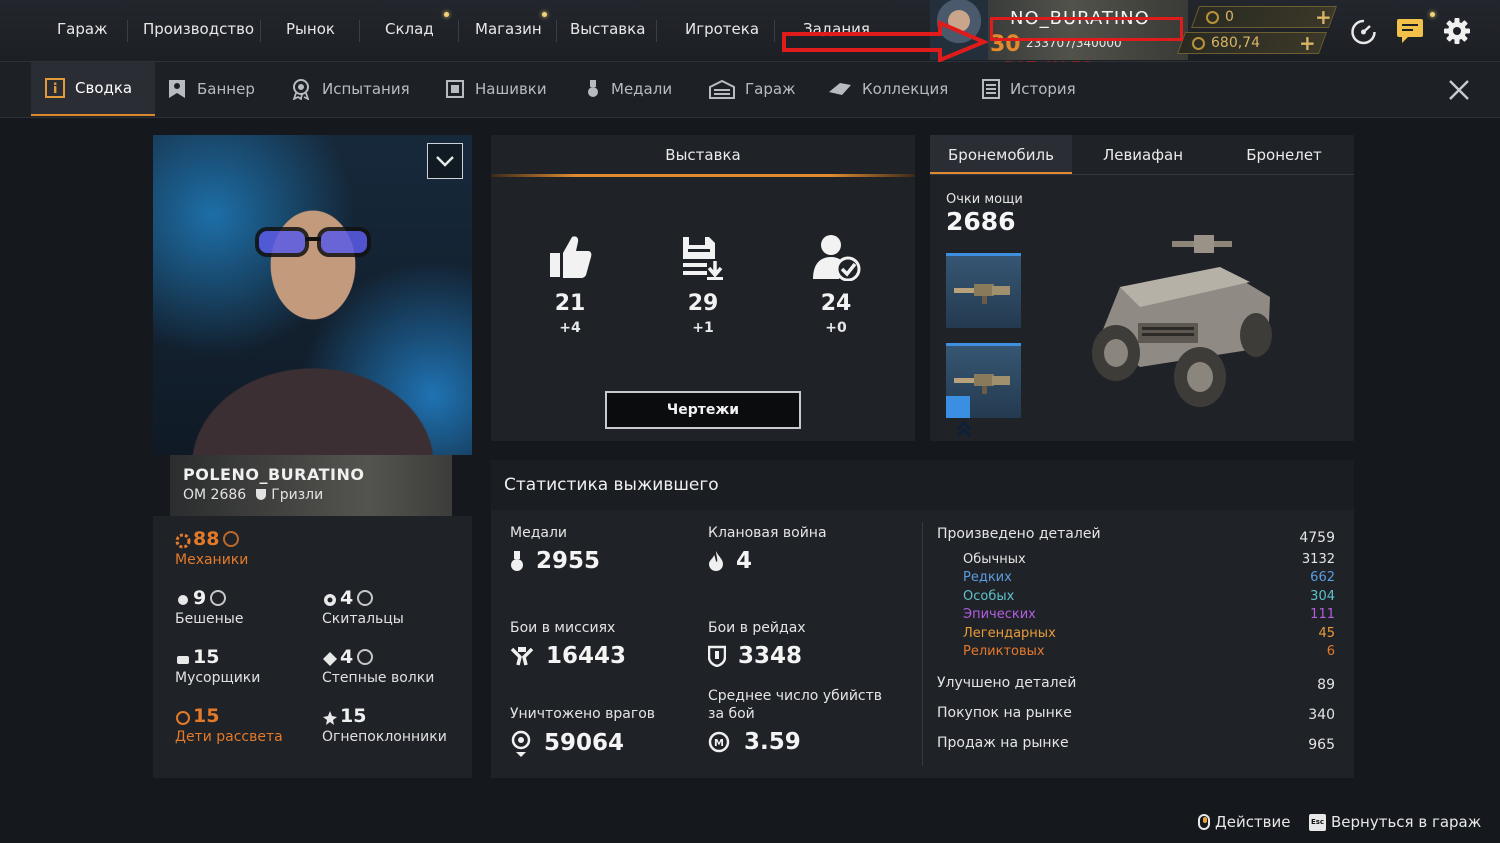  I want to click on collection-icon, so click(840, 89).